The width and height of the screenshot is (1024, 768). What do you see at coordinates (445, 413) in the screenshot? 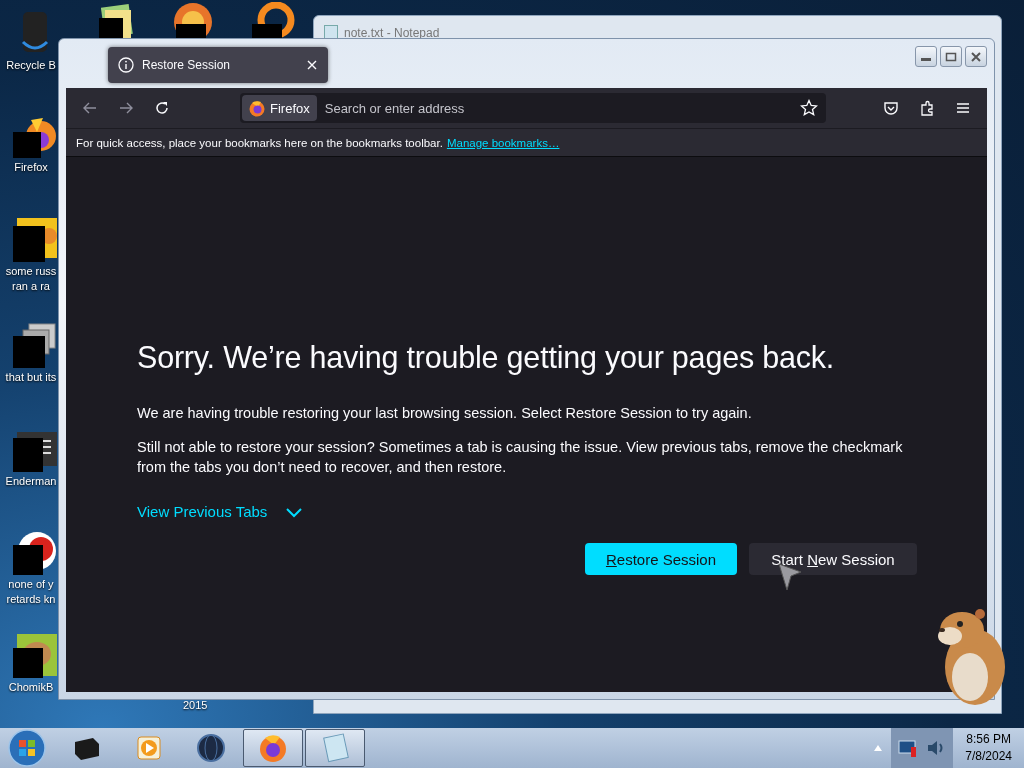
I see `error-message: We are having trouble restoring your last browsing session. Select Restore Session to try again.` at bounding box center [445, 413].